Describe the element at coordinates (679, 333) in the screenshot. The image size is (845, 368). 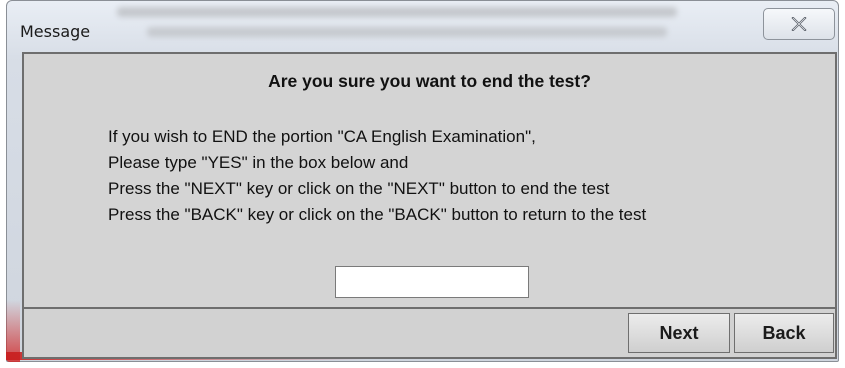
I see `next-button: Next` at that location.